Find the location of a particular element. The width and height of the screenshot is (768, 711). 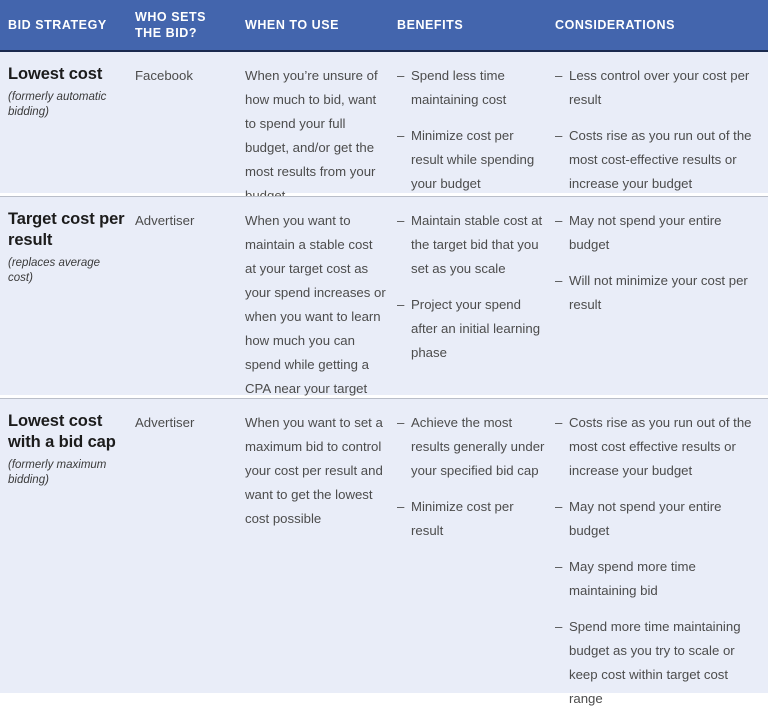

column-header-when-to-use: WHEN TO USE is located at coordinates (321, 25).